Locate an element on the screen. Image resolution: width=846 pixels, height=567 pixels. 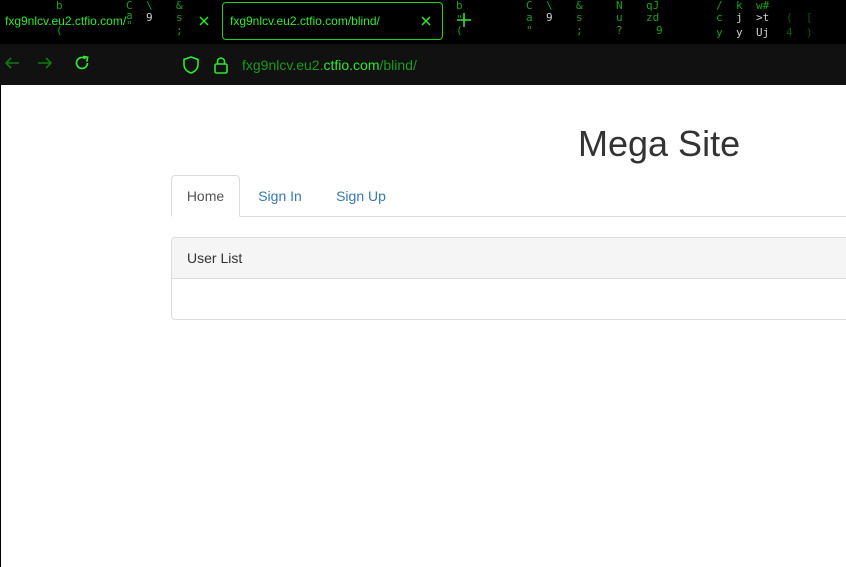
tab-home: Home is located at coordinates (205, 196).